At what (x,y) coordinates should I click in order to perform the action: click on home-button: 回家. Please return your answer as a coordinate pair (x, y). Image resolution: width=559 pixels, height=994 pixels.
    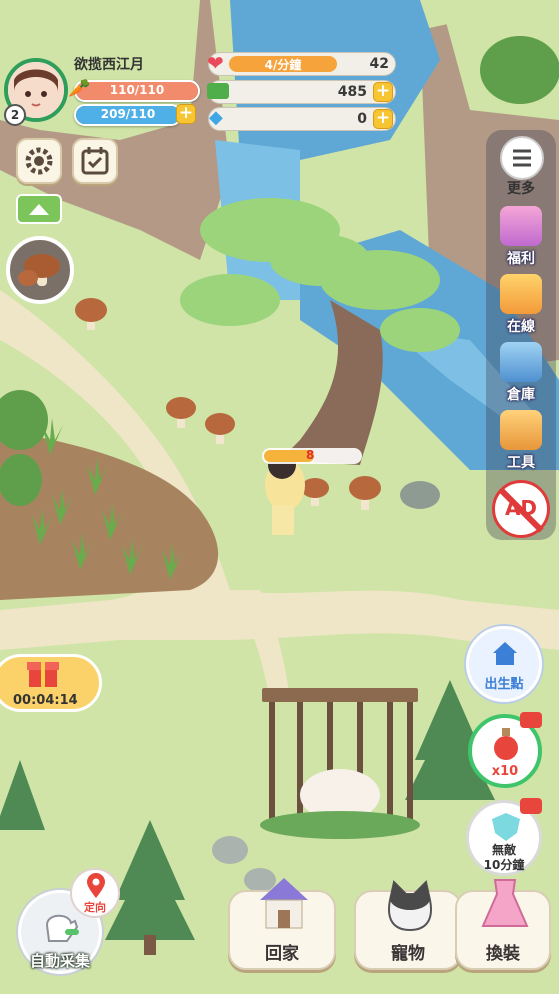
    Looking at the image, I should click on (282, 924).